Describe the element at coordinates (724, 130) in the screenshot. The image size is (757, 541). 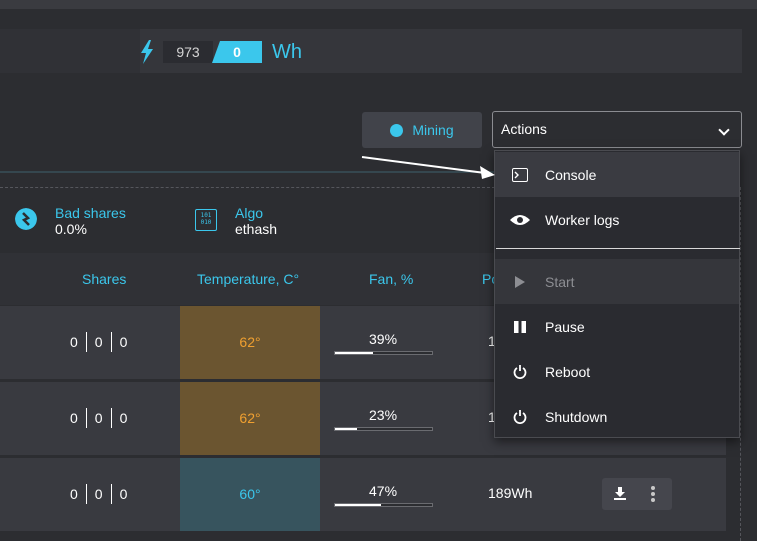
I see `chevron-down-icon` at that location.